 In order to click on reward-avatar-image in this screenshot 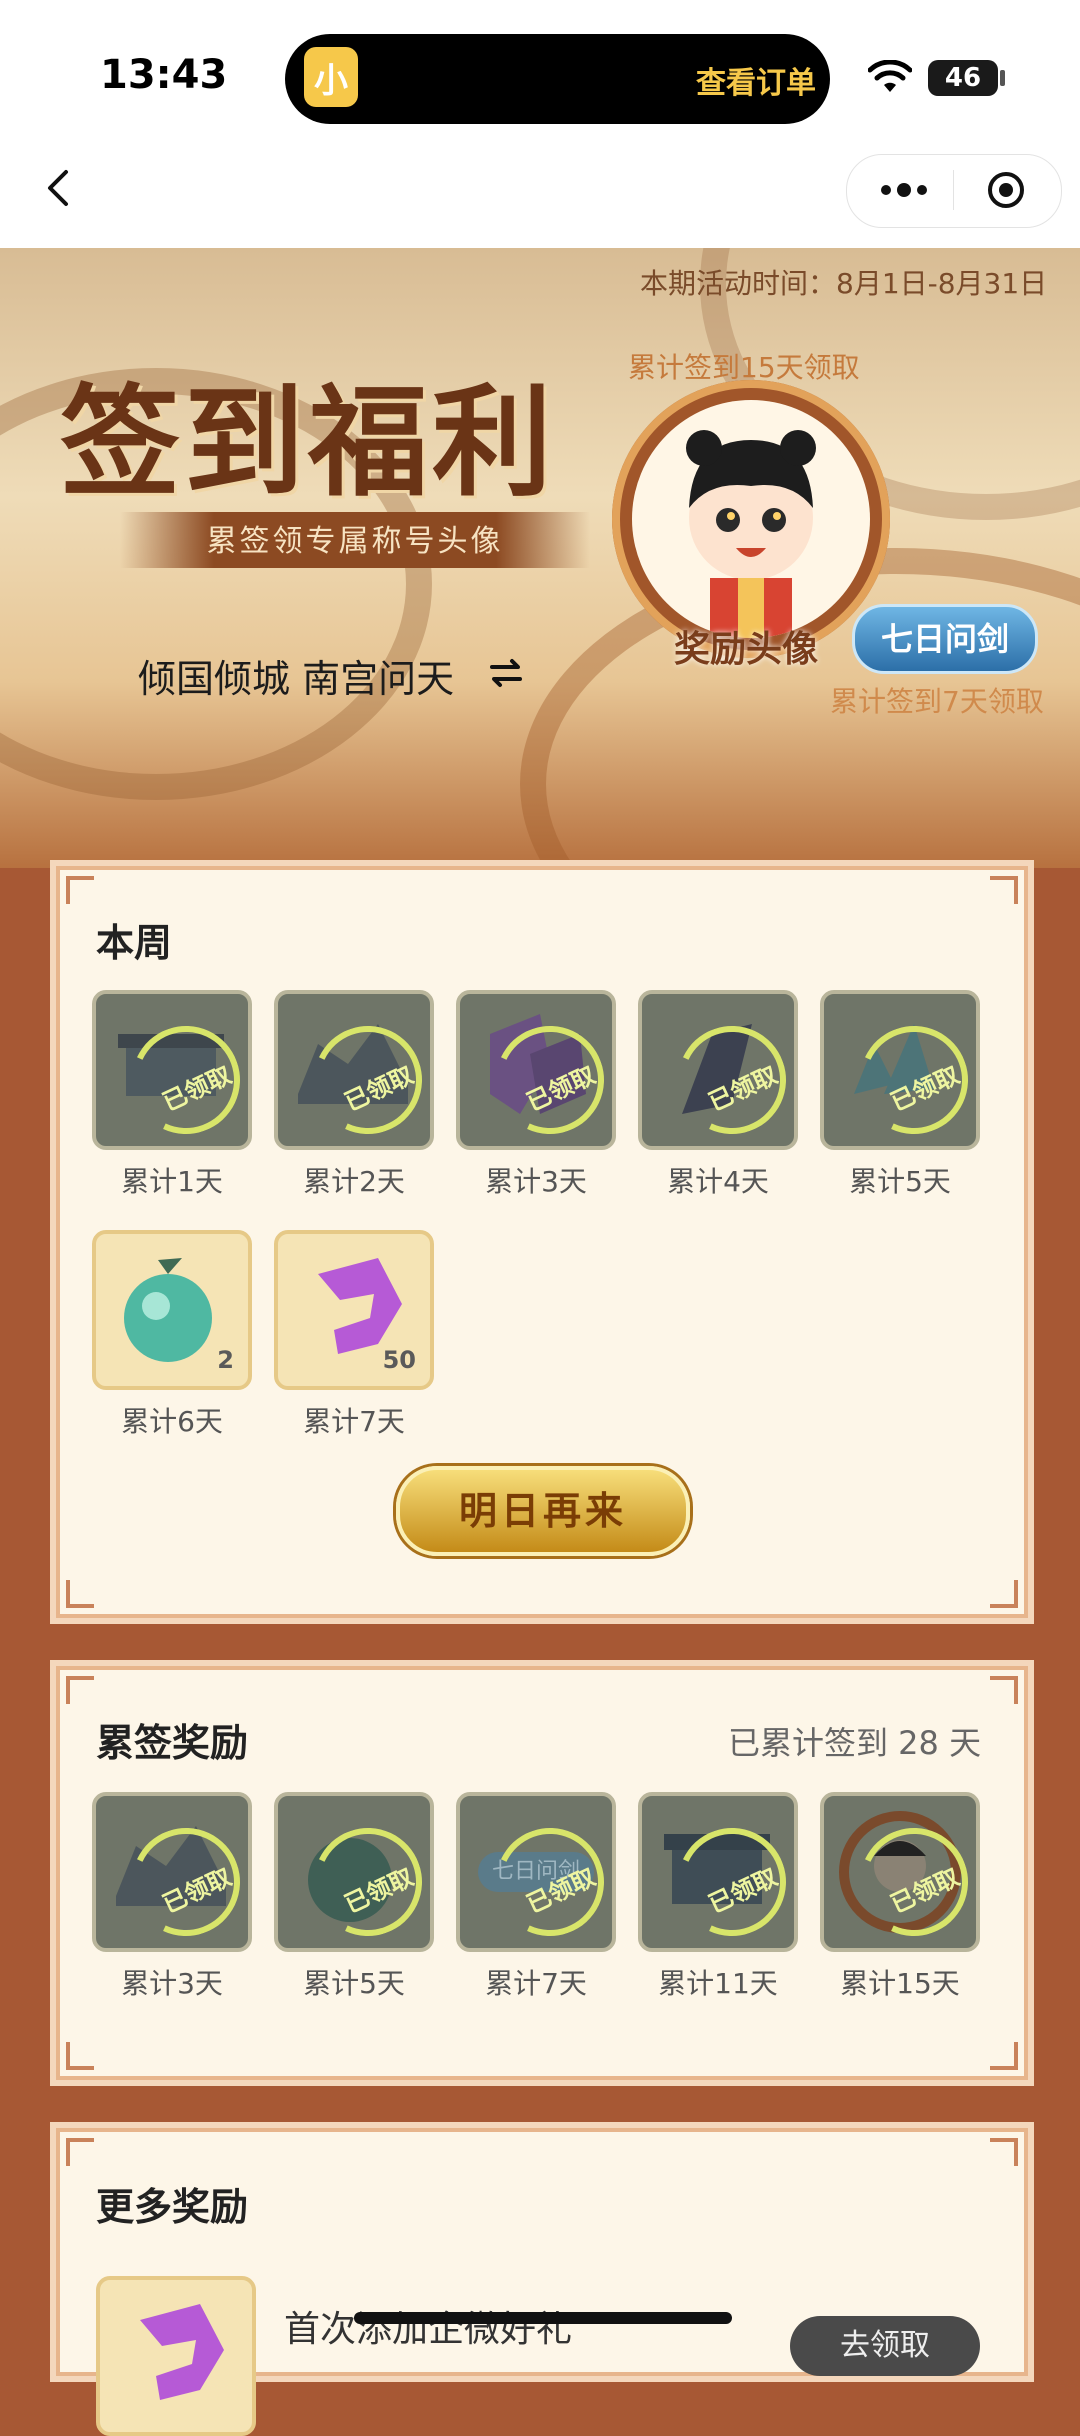, I will do `click(751, 519)`.